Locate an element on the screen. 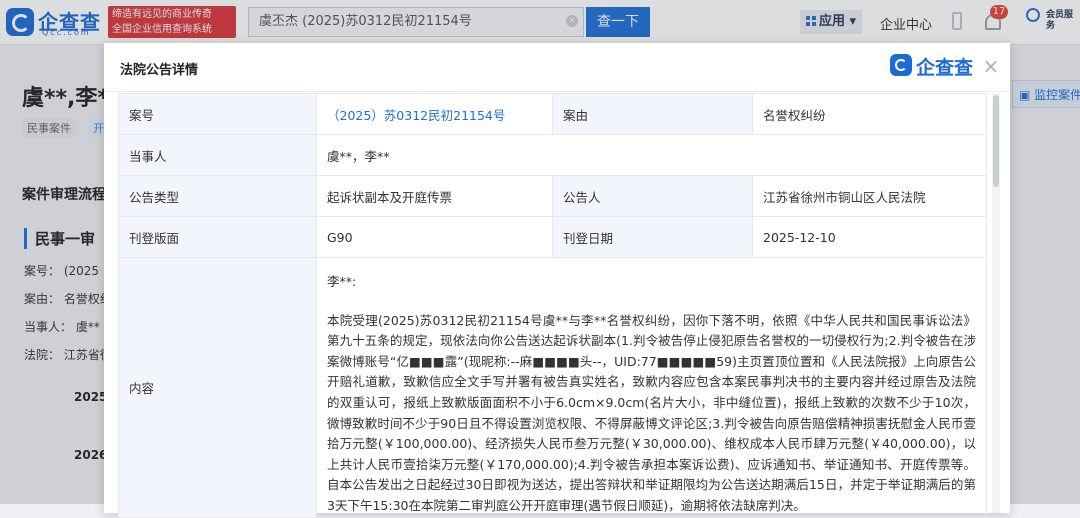 This screenshot has width=1080, height=518. publish-date-value: 2025-12-10 is located at coordinates (869, 237).